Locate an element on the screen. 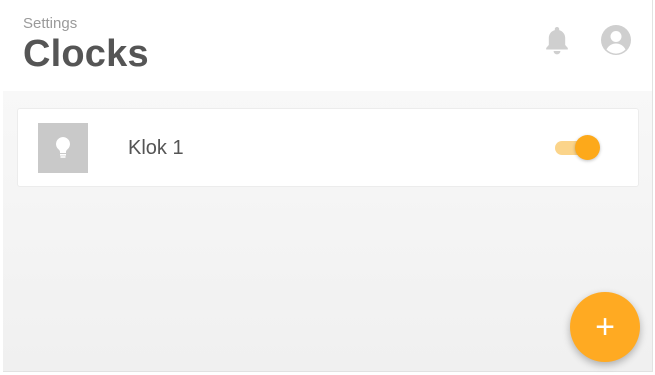  toggle-knob is located at coordinates (587, 147).